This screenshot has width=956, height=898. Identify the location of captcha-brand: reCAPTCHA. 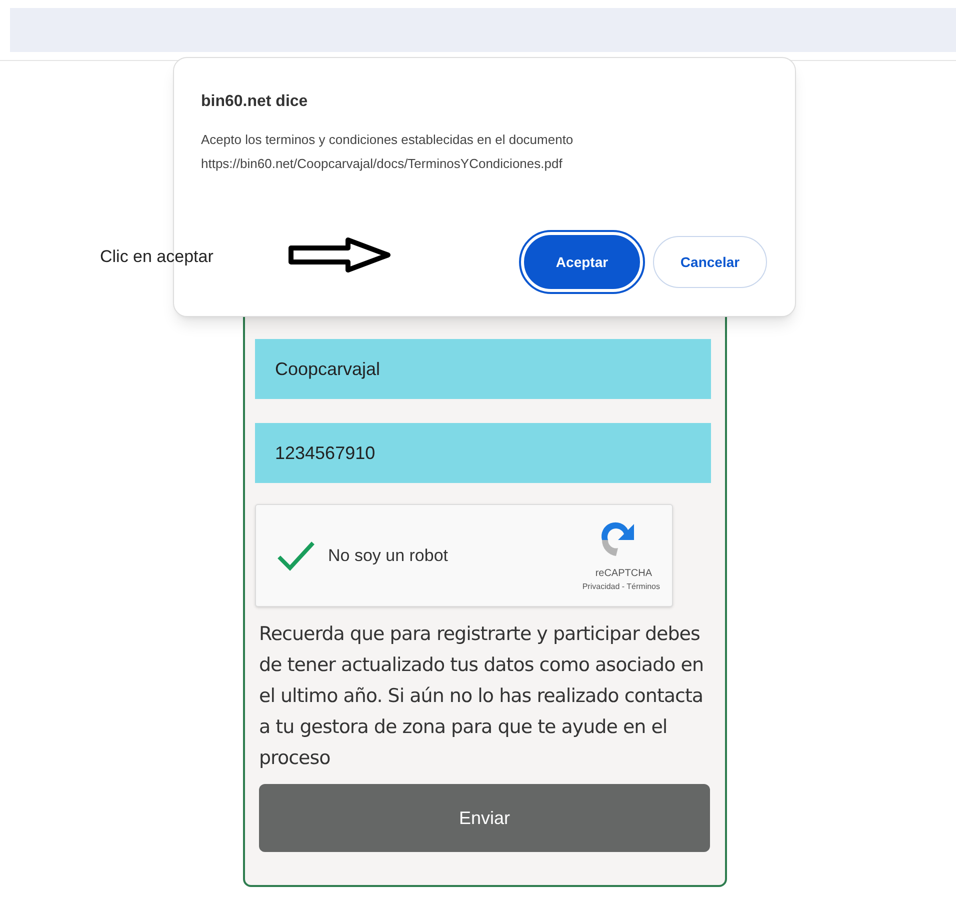
(623, 574).